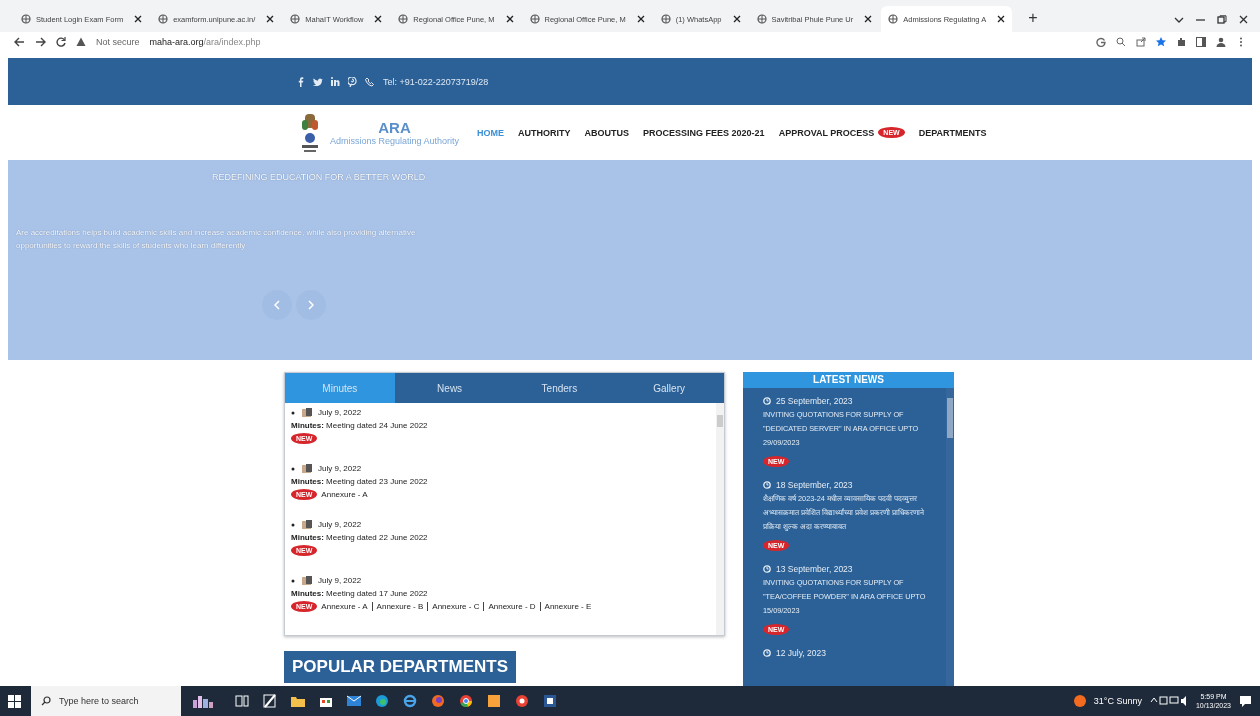  Describe the element at coordinates (354, 701) in the screenshot. I see `mail-icon` at that location.